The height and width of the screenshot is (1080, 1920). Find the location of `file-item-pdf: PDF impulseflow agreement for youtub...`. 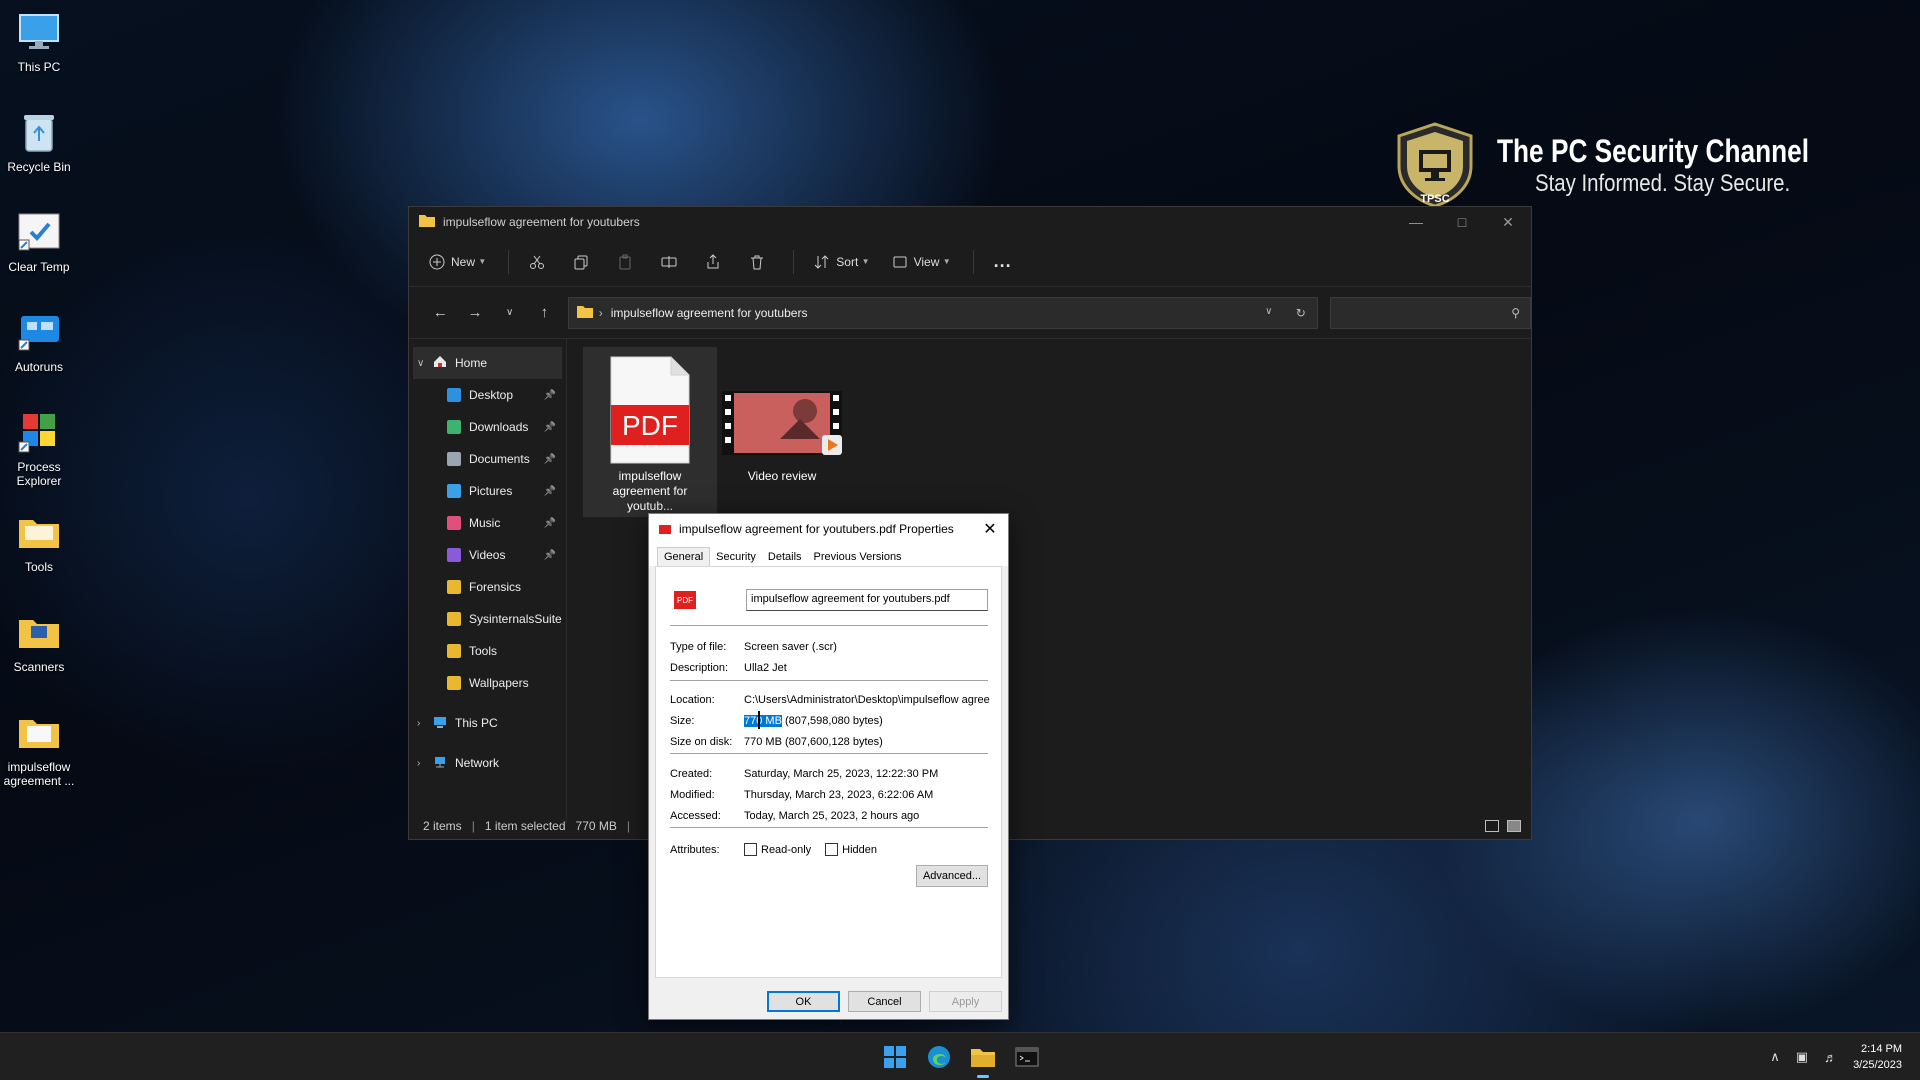

file-item-pdf: PDF impulseflow agreement for youtub... is located at coordinates (650, 432).